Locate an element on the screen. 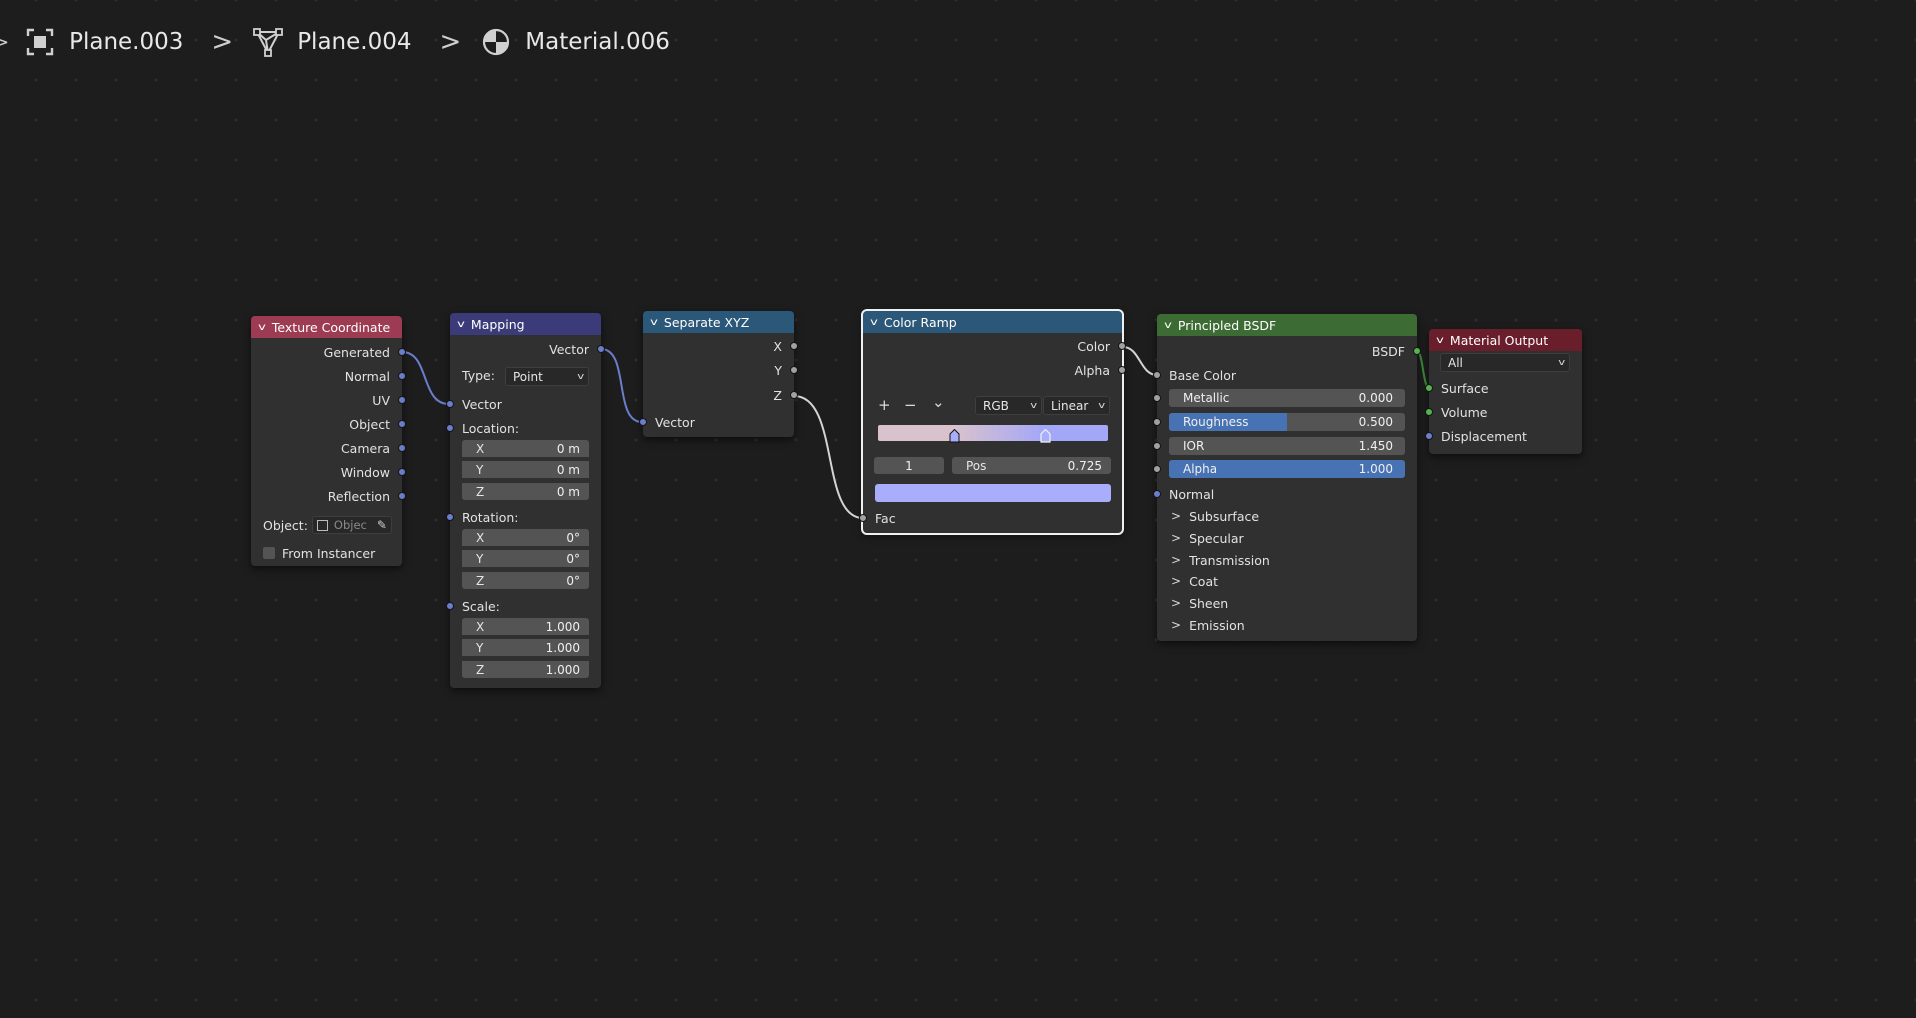 Image resolution: width=1916 pixels, height=1018 pixels. rotation-x-field: X 0° is located at coordinates (525, 537).